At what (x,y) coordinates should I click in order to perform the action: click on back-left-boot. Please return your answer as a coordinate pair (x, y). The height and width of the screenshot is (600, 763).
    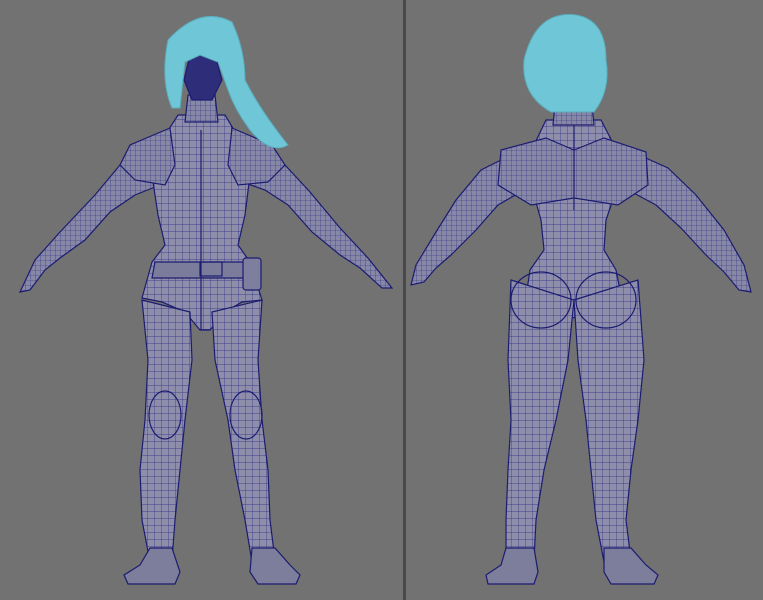
    Looking at the image, I should click on (512, 566).